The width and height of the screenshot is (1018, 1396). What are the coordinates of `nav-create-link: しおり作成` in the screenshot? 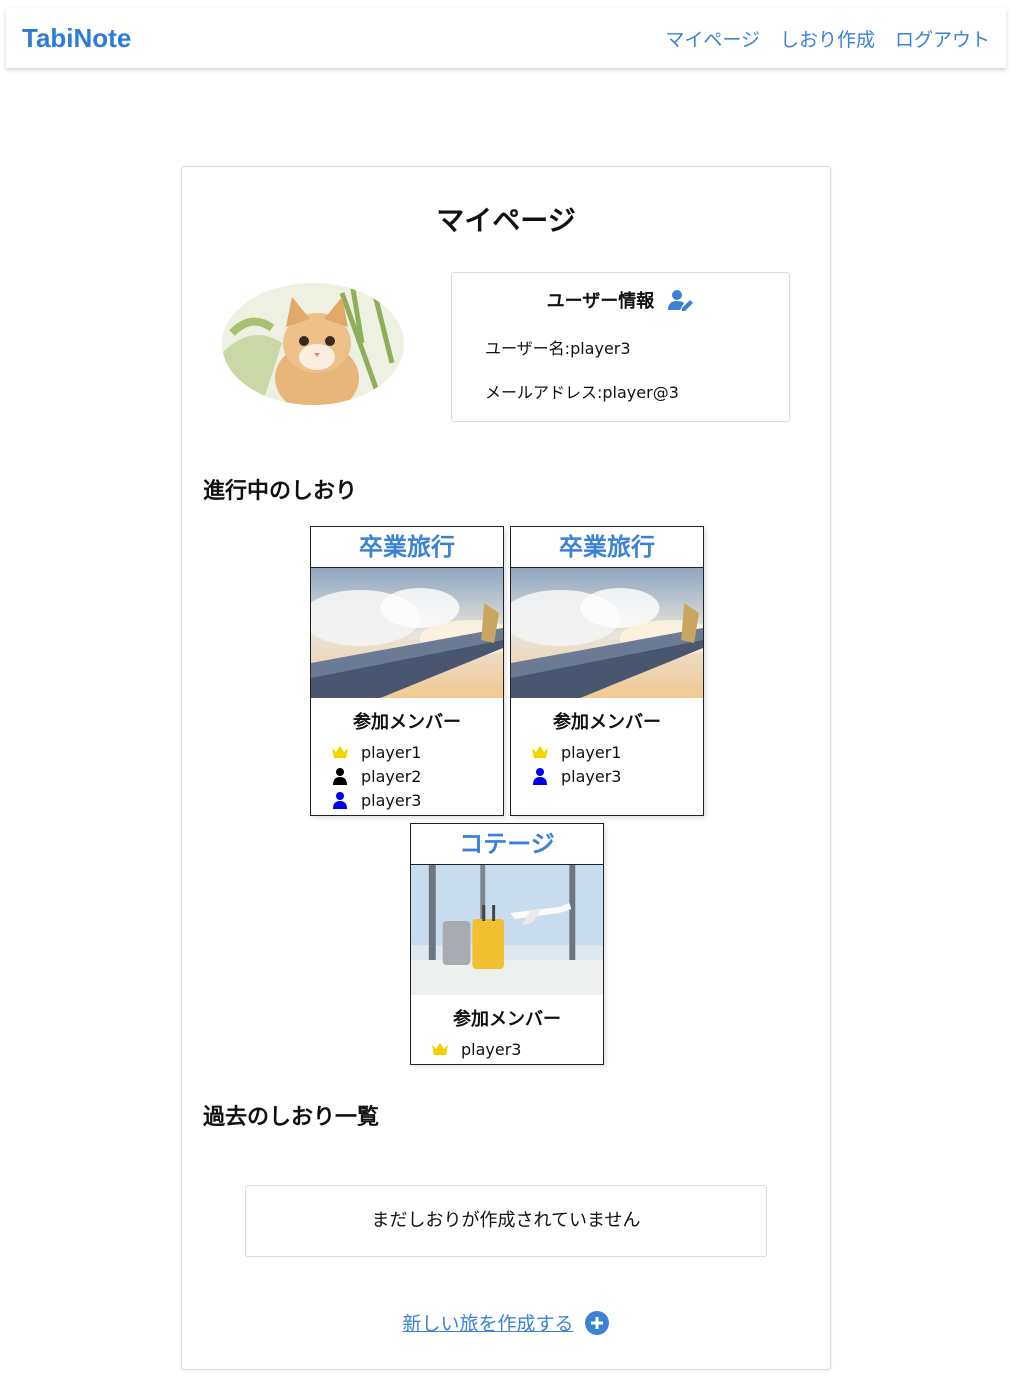 It's located at (827, 38).